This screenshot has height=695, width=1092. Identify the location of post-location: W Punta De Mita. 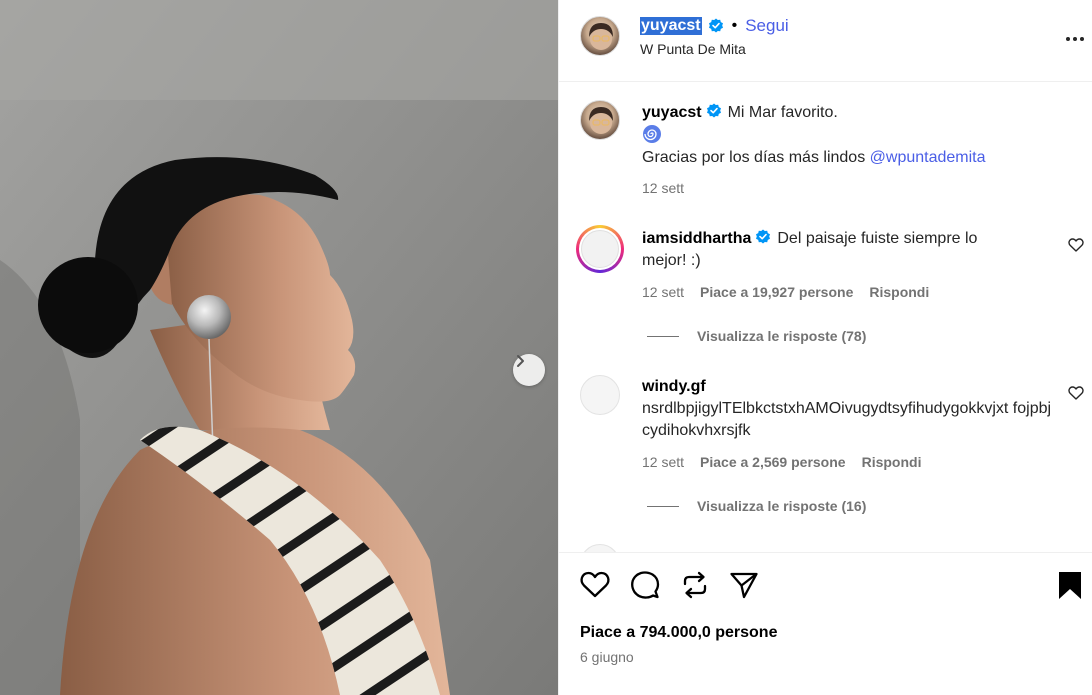
(693, 49).